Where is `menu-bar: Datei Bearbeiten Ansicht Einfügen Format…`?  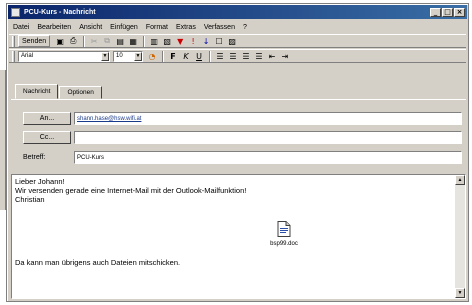 menu-bar: Datei Bearbeiten Ansicht Einfügen Format… is located at coordinates (237, 27).